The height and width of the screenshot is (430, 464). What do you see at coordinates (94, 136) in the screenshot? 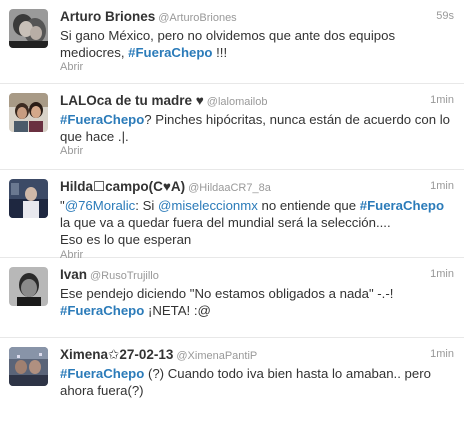
I see `text-segment: que hace .|.` at bounding box center [94, 136].